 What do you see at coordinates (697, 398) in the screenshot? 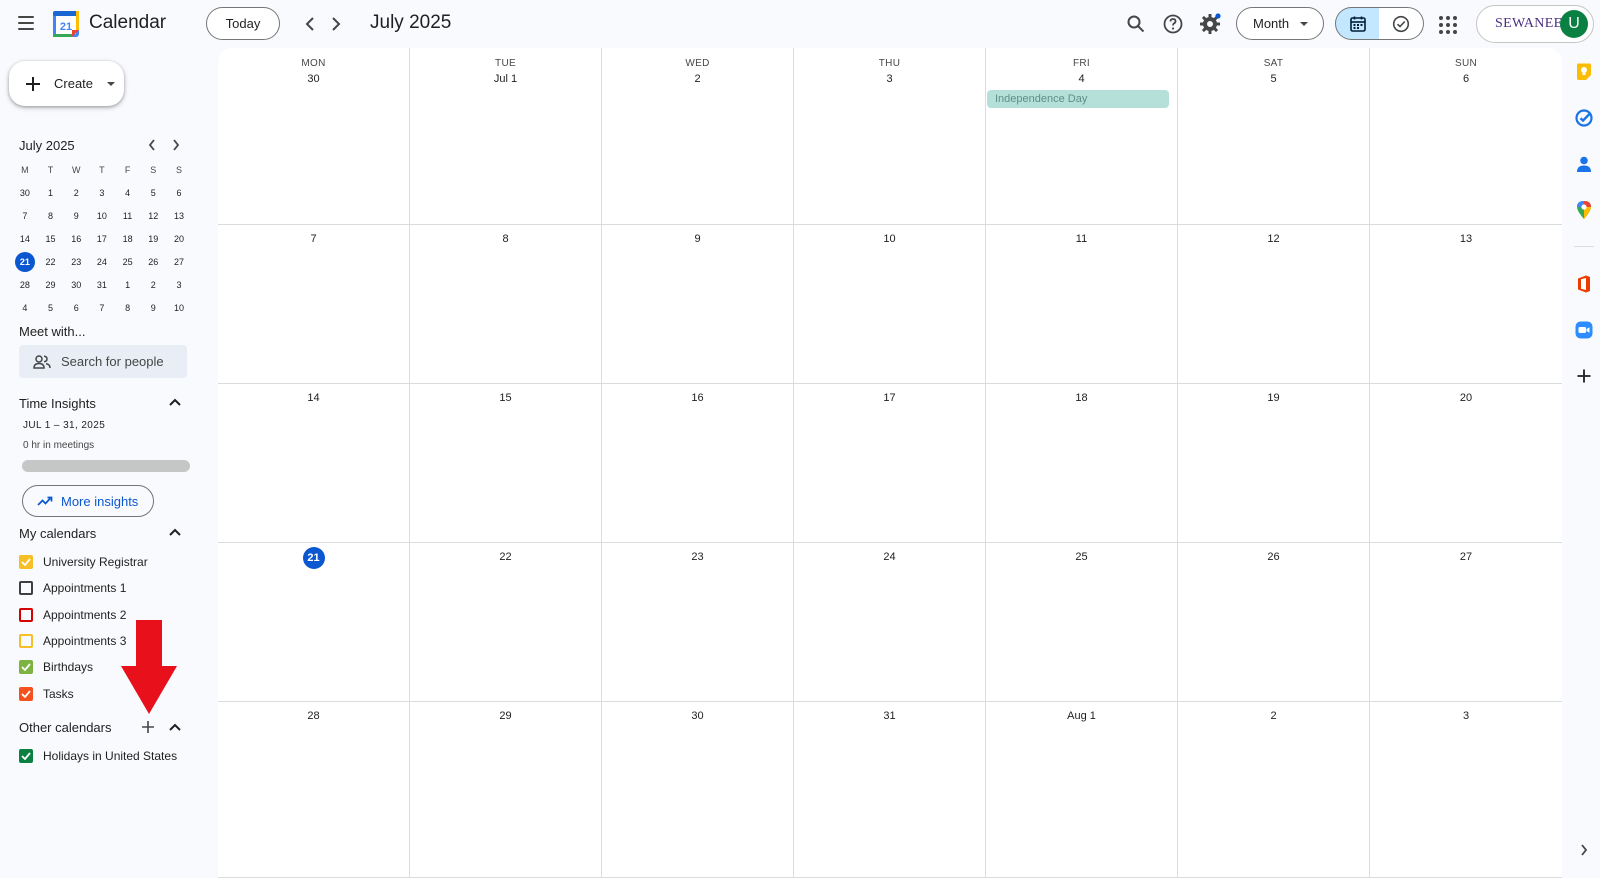
I see `day-number: 16` at bounding box center [697, 398].